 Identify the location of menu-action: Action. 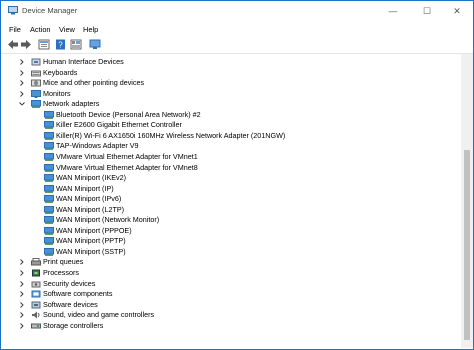
(40, 29).